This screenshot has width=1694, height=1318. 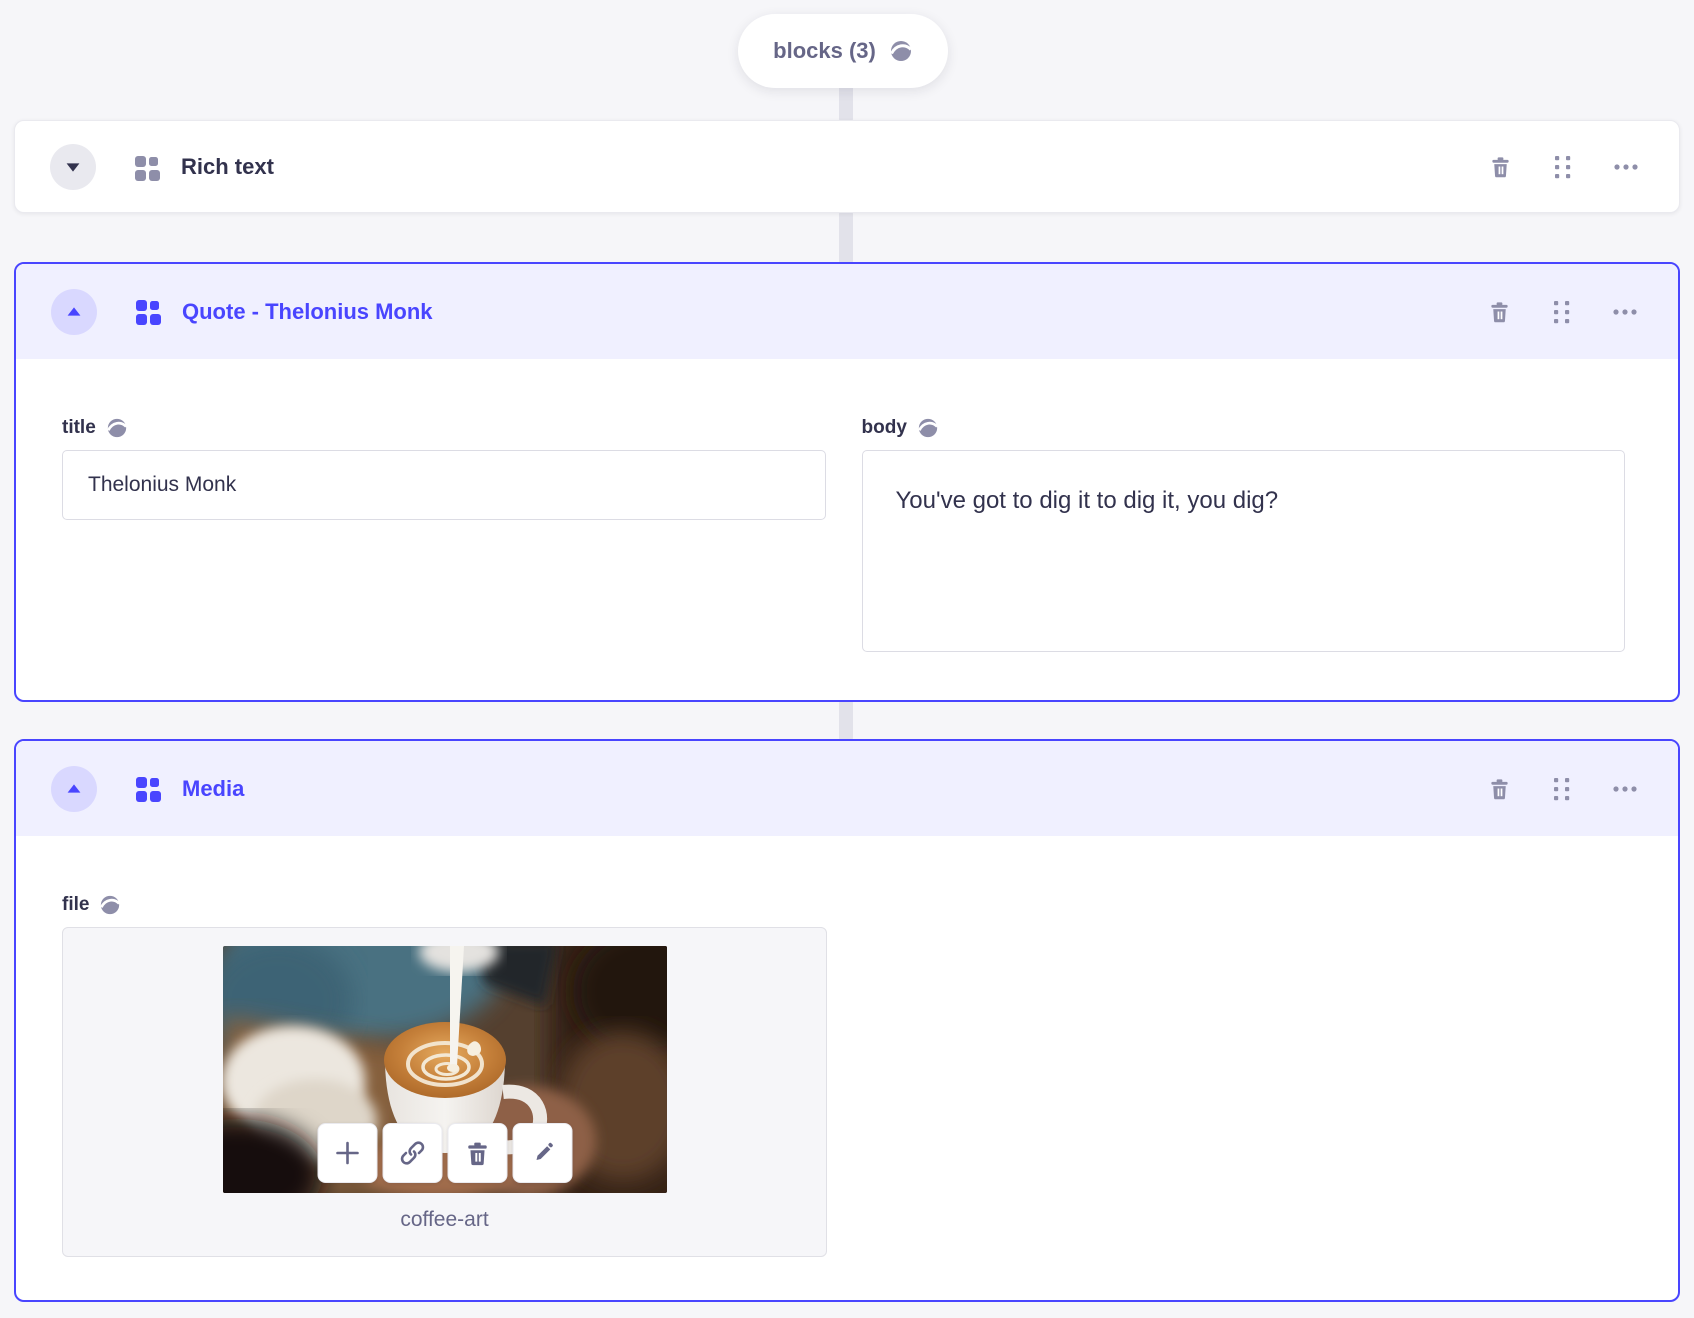 I want to click on field-label: file, so click(x=843, y=905).